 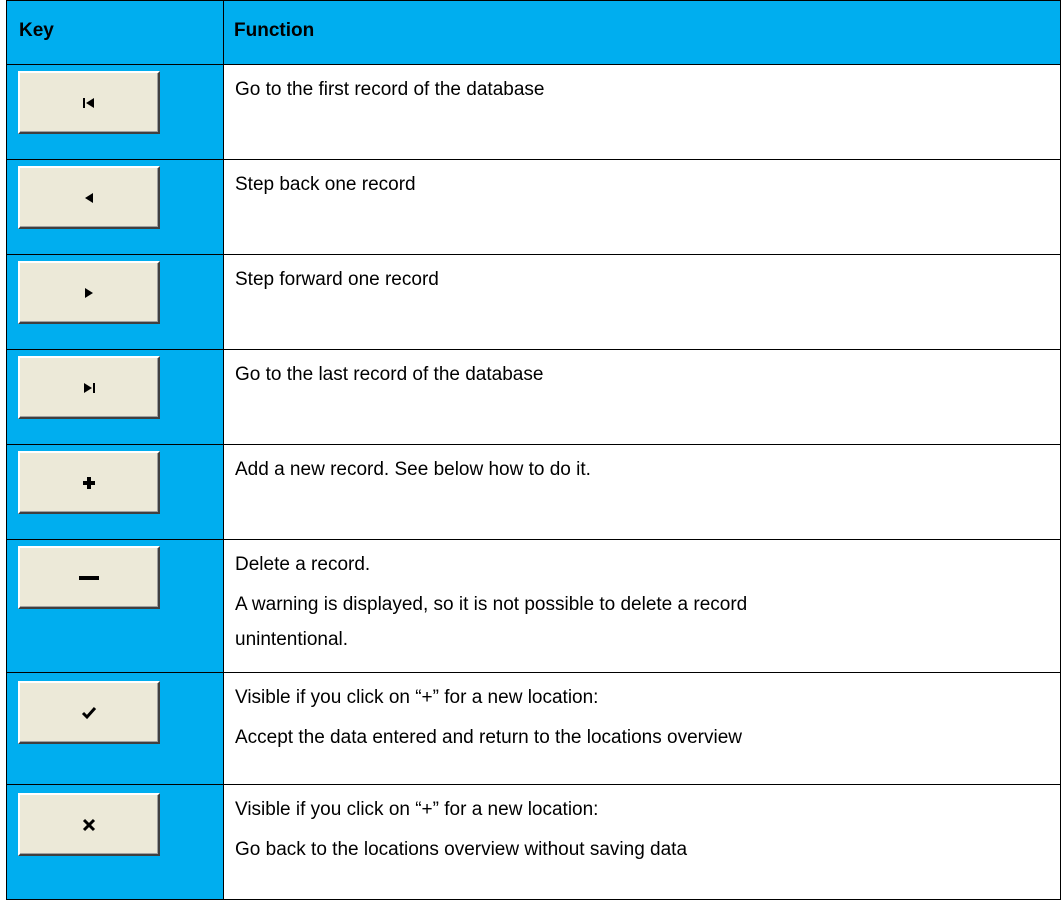 I want to click on function-cell: Go to the last record of the database, so click(x=642, y=397).